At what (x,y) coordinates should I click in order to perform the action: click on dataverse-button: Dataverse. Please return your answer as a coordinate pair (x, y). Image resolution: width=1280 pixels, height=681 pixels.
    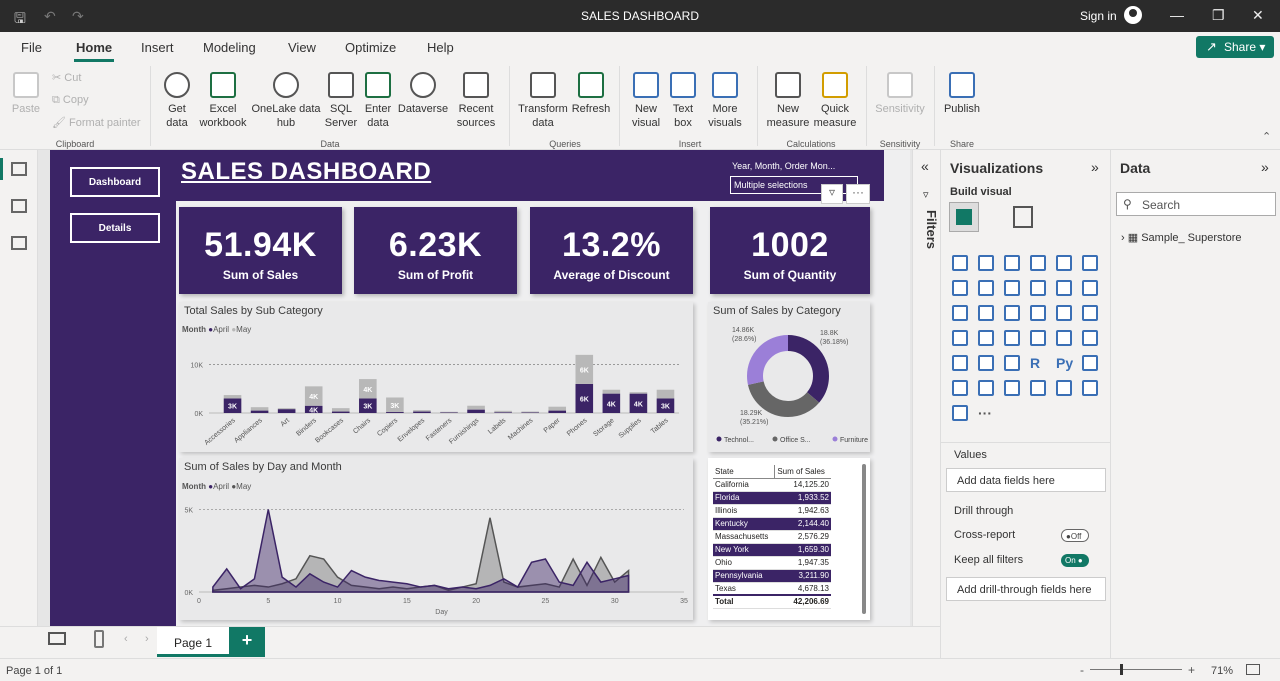
    Looking at the image, I should click on (423, 94).